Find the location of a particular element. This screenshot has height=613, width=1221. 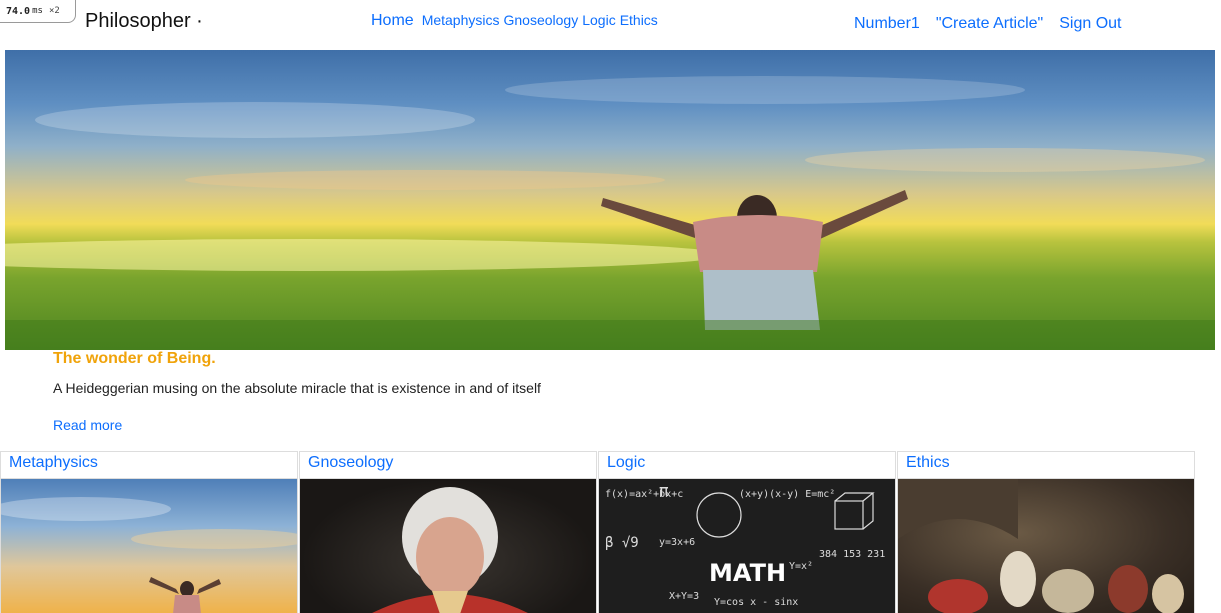

nav-gnoseology: Gnoseology is located at coordinates (541, 20).